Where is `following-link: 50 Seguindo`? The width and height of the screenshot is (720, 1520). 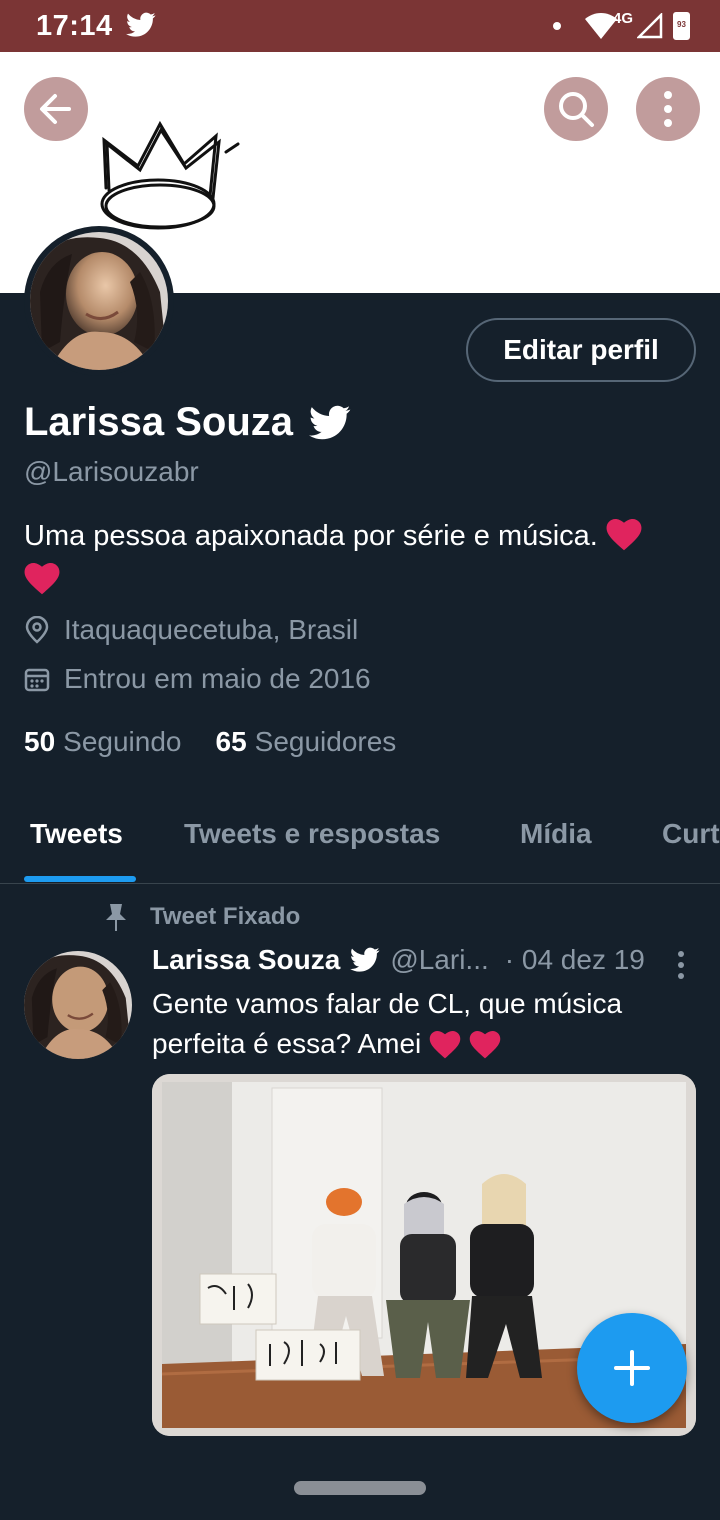
following-link: 50 Seguindo is located at coordinates (103, 742).